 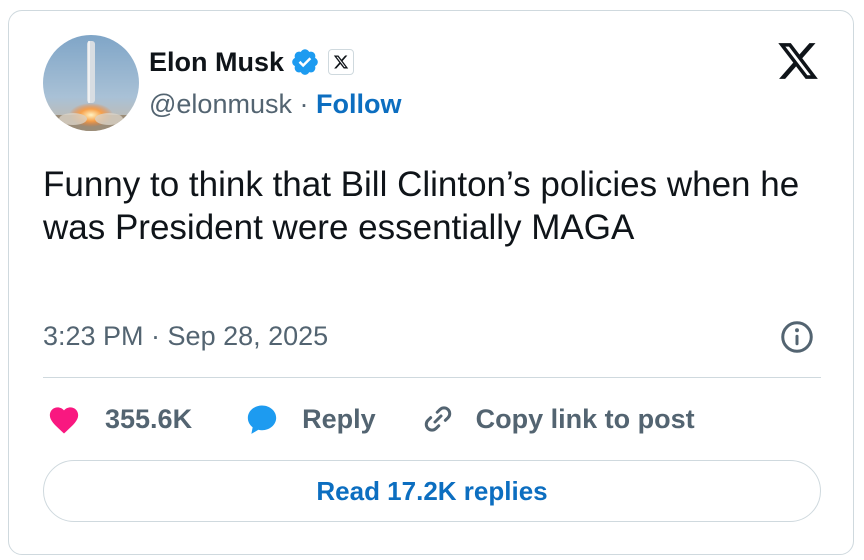 I want to click on like-count: 355.6K, so click(x=149, y=418).